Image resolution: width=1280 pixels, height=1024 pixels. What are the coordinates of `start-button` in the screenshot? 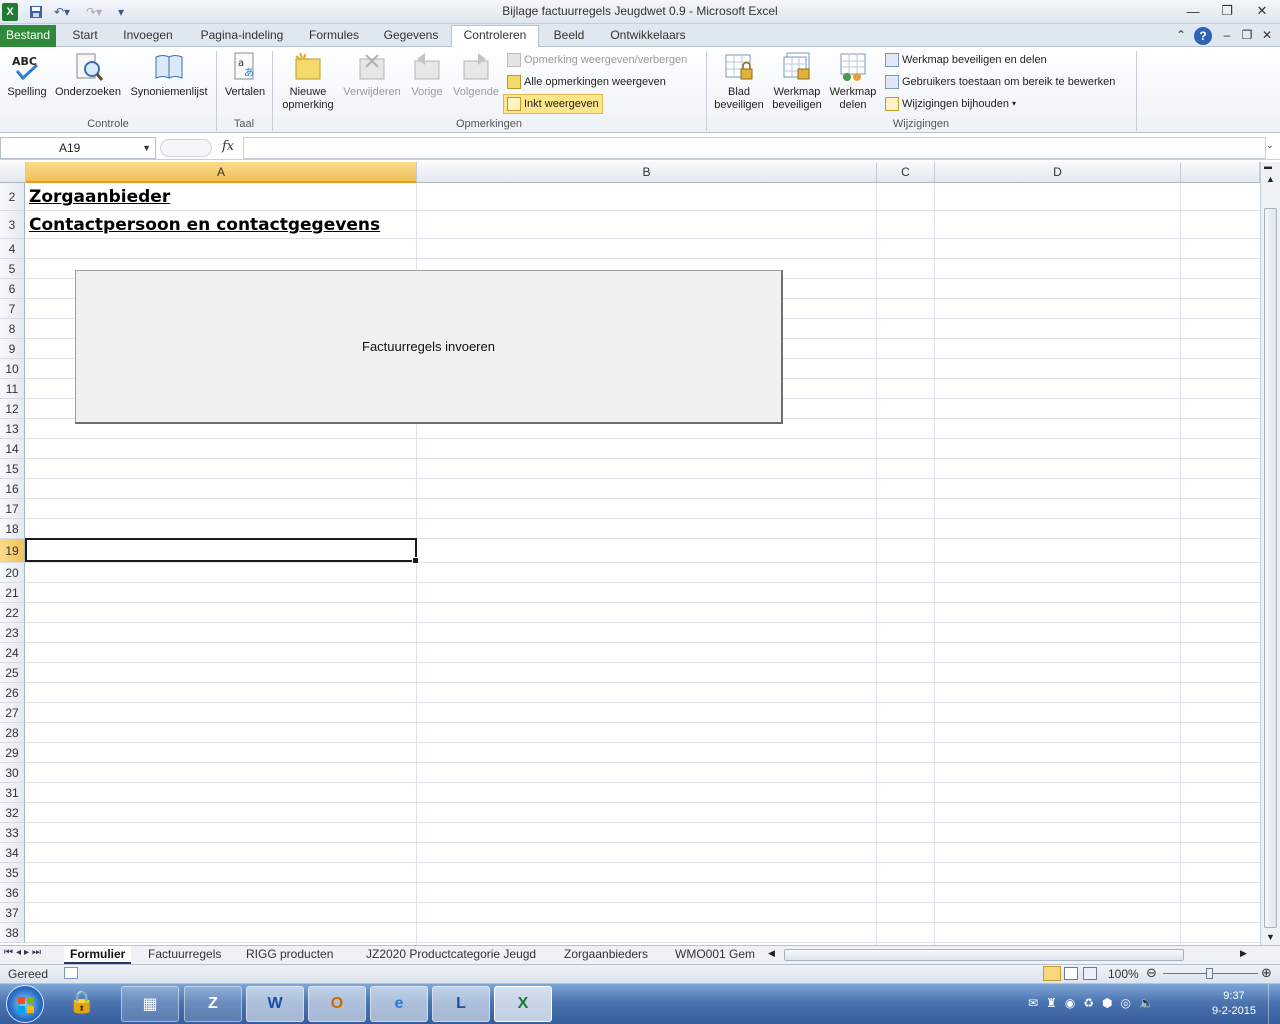 It's located at (25, 1004).